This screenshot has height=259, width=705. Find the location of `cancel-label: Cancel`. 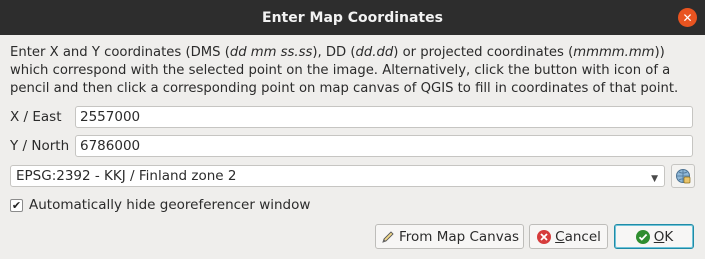

cancel-label: Cancel is located at coordinates (578, 236).